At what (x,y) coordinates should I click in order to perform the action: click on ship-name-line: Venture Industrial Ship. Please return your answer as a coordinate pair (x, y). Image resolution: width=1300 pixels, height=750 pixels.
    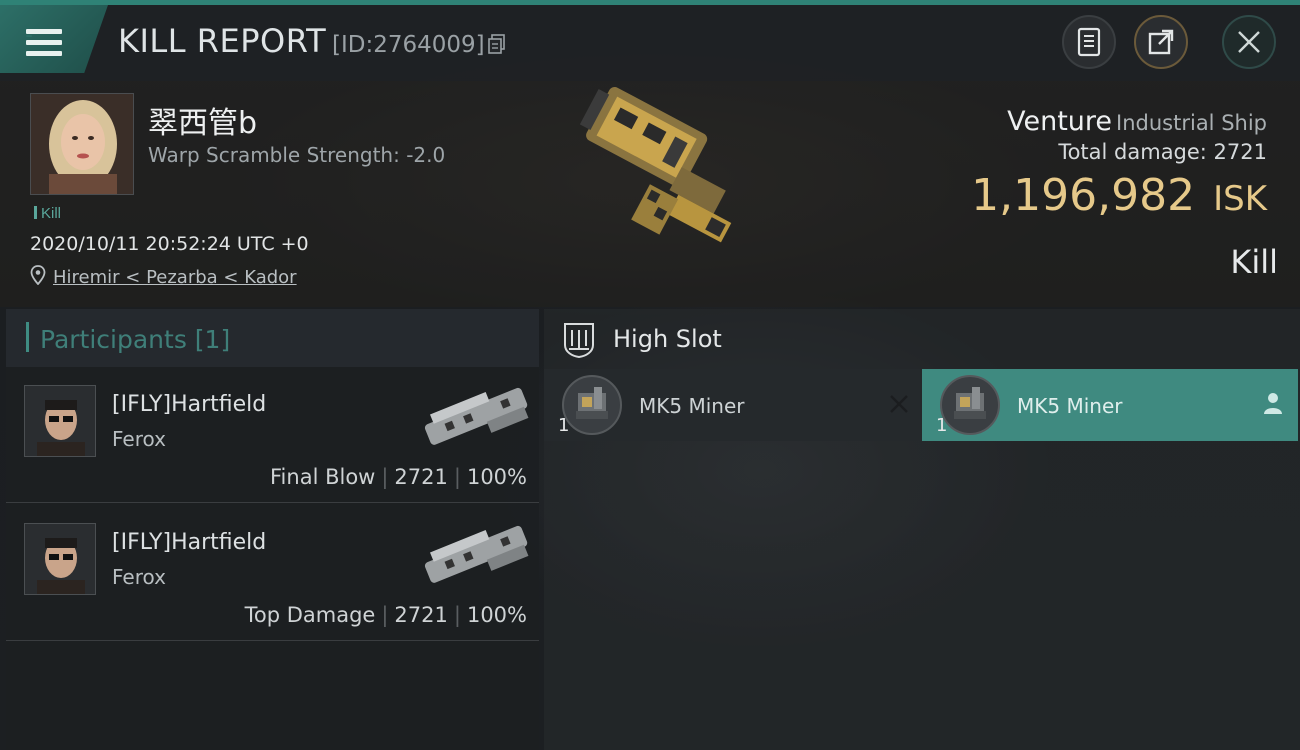
    Looking at the image, I should click on (1137, 121).